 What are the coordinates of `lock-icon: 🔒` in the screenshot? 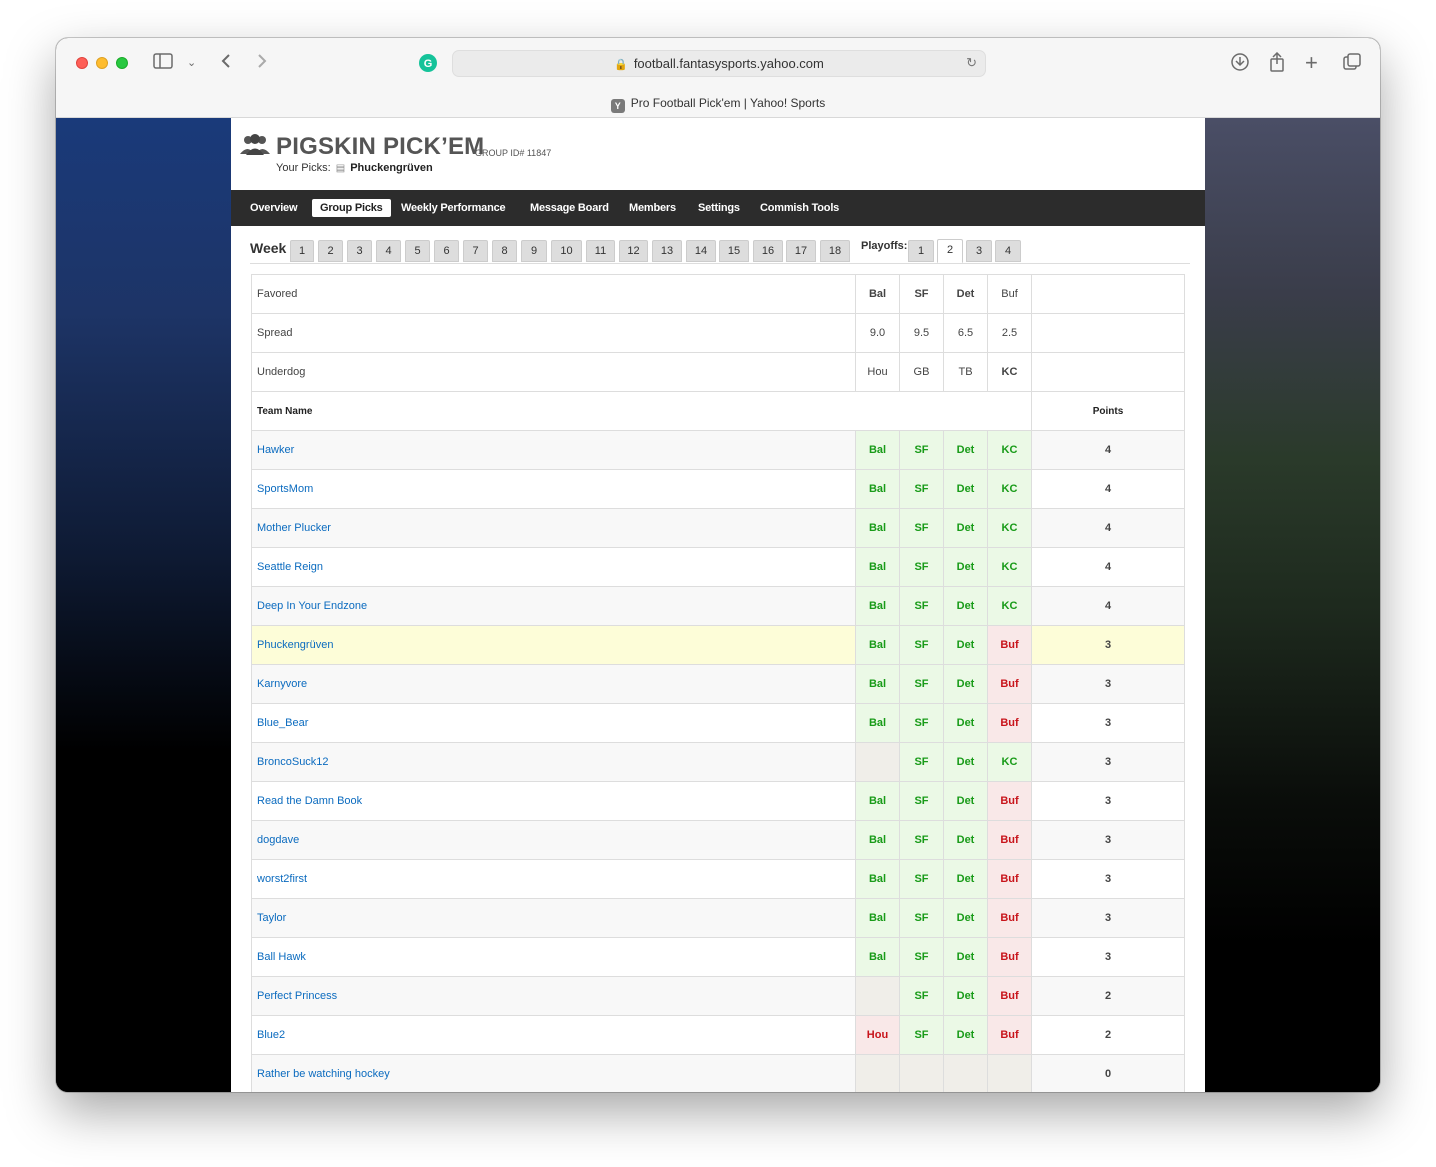 It's located at (621, 65).